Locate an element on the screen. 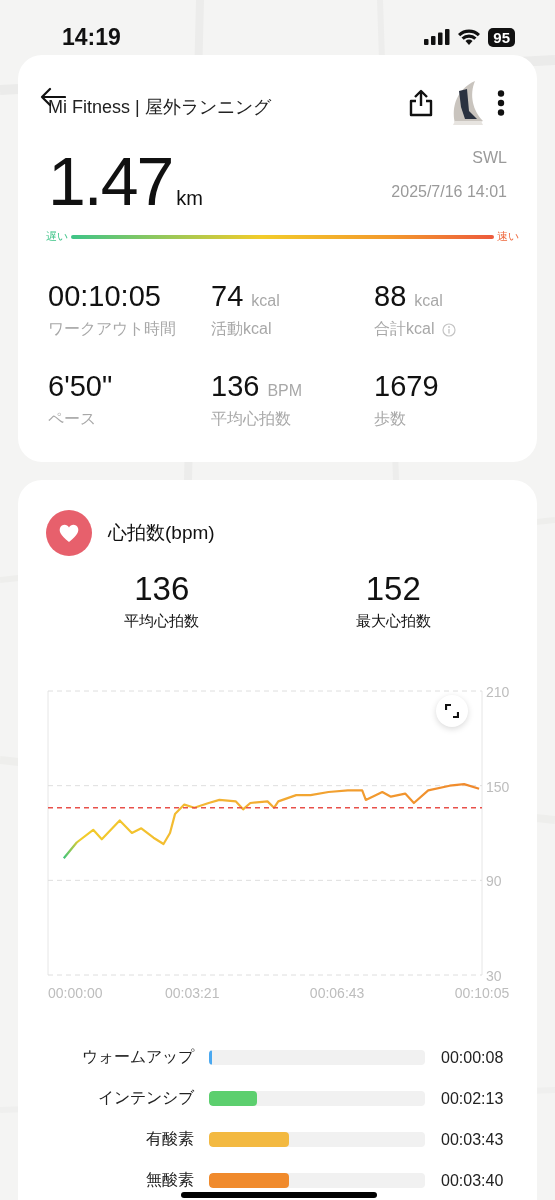 The image size is (555, 1200). section-title: 心拍数(bpm) is located at coordinates (161, 533).